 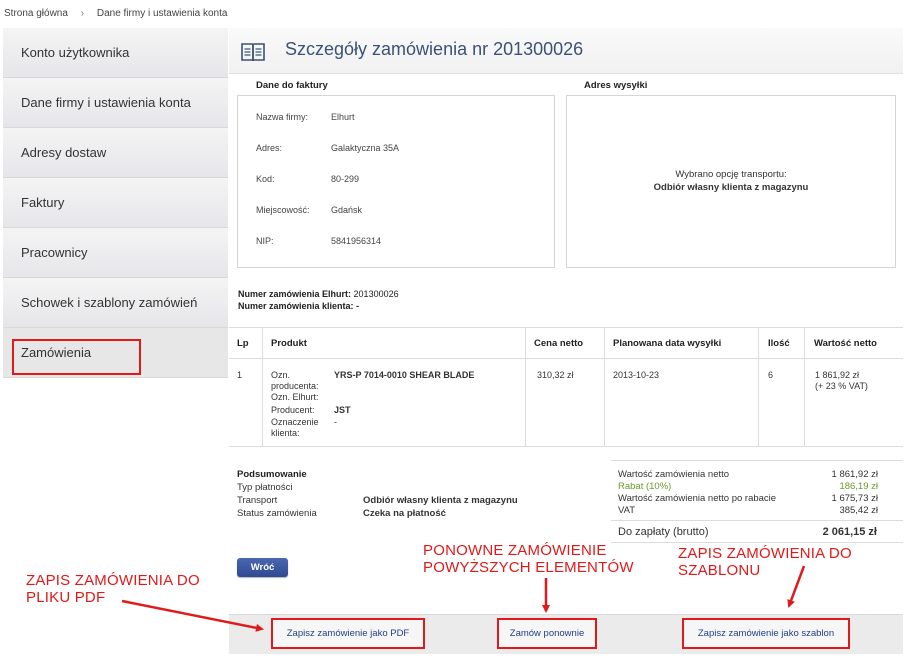 I want to click on invoice-value: Galaktyczna 35A, so click(x=365, y=148).